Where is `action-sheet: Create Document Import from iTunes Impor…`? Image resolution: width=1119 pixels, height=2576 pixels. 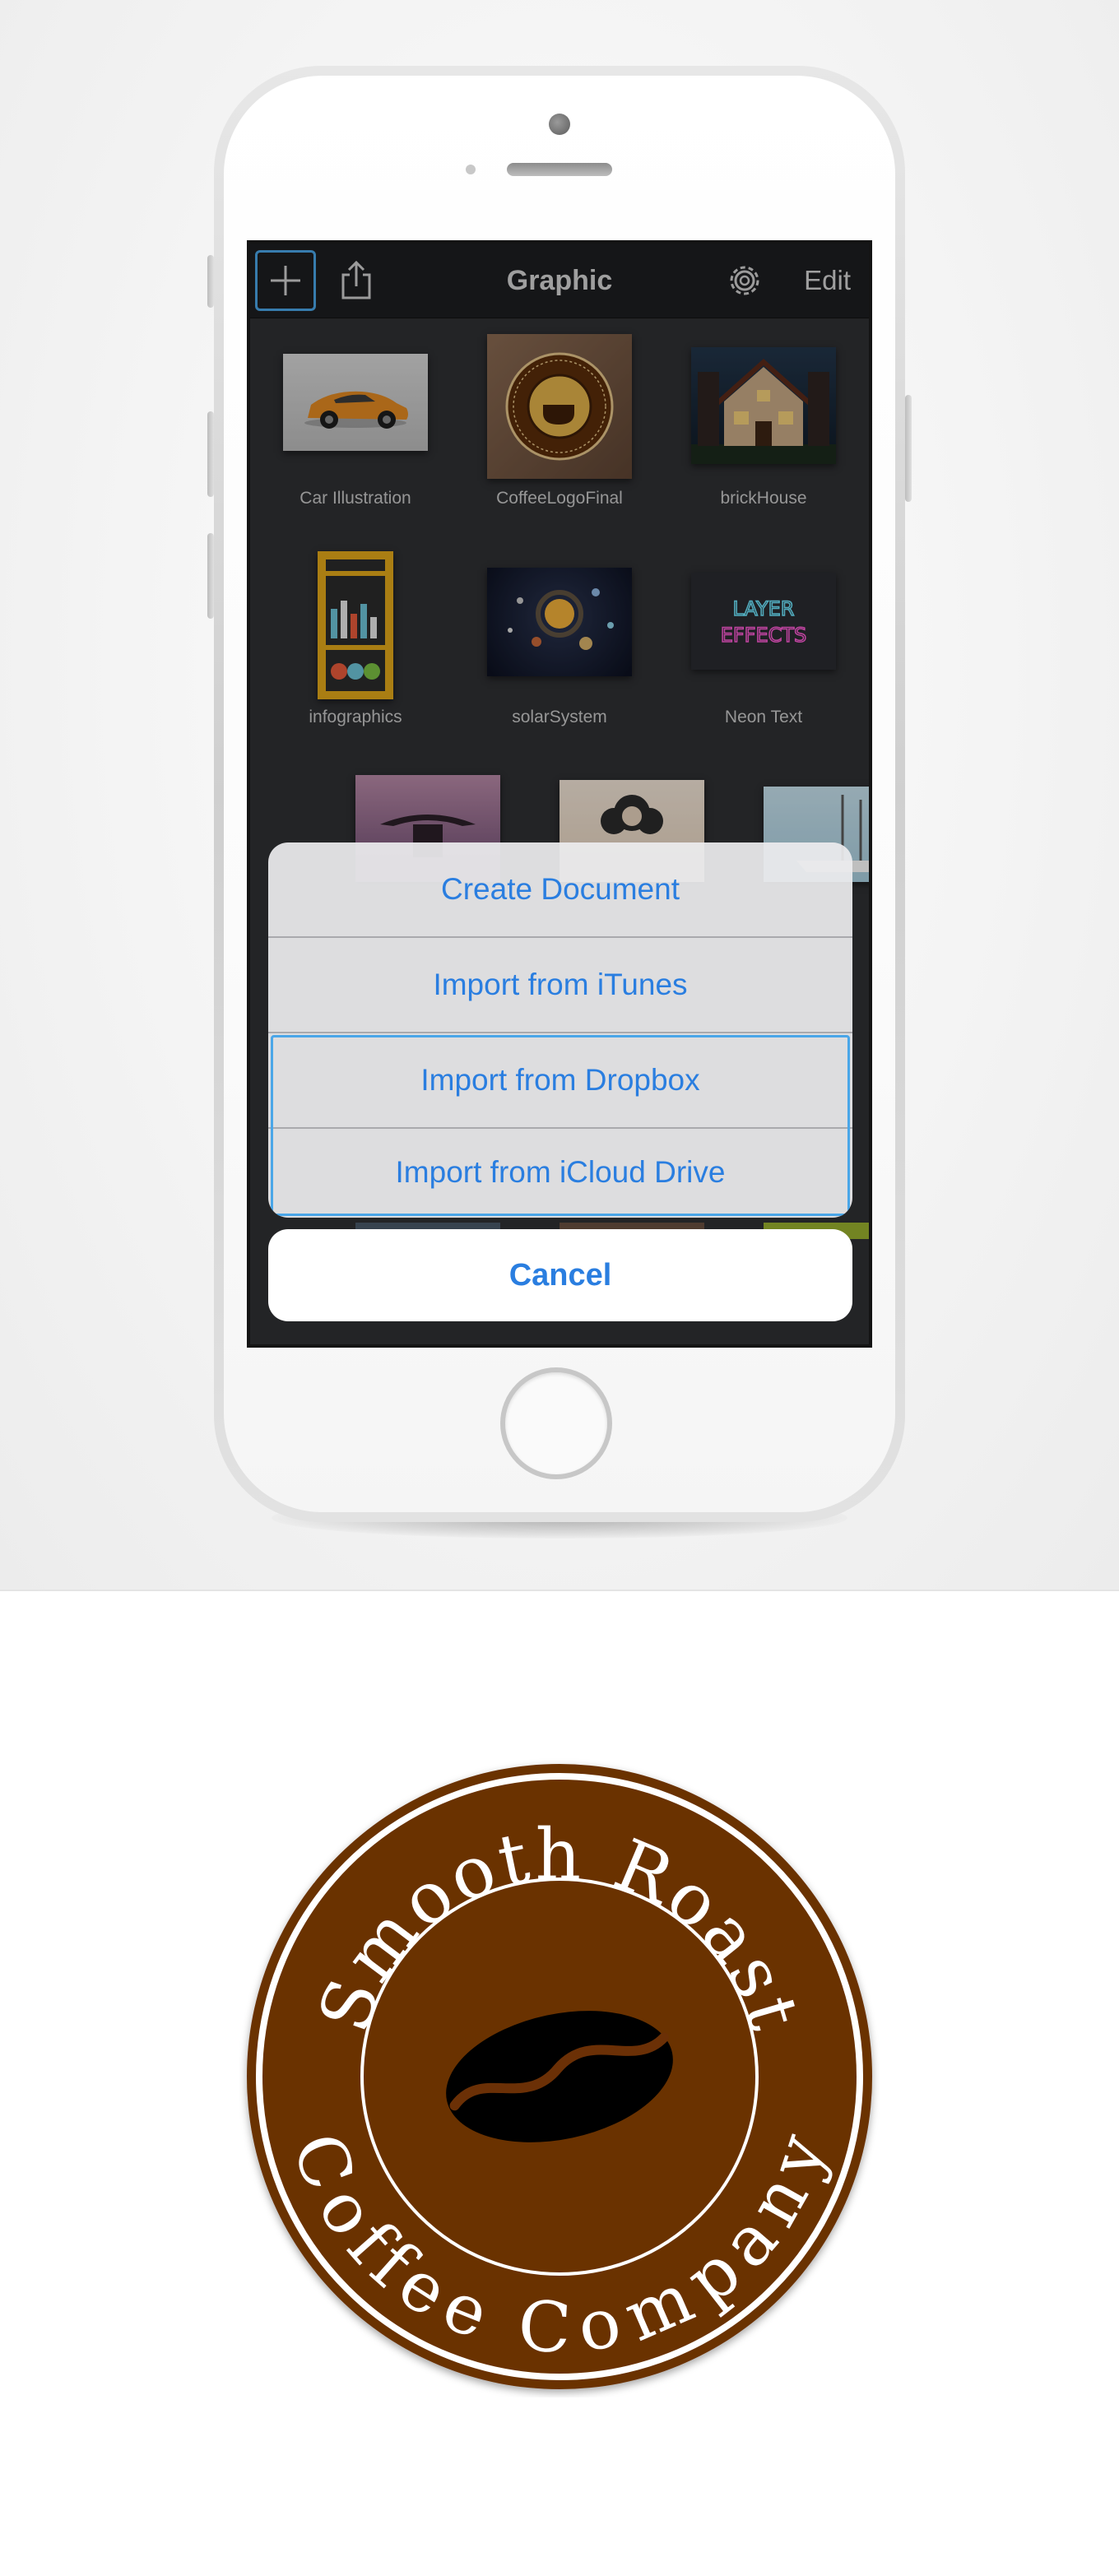 action-sheet: Create Document Import from iTunes Impor… is located at coordinates (560, 1030).